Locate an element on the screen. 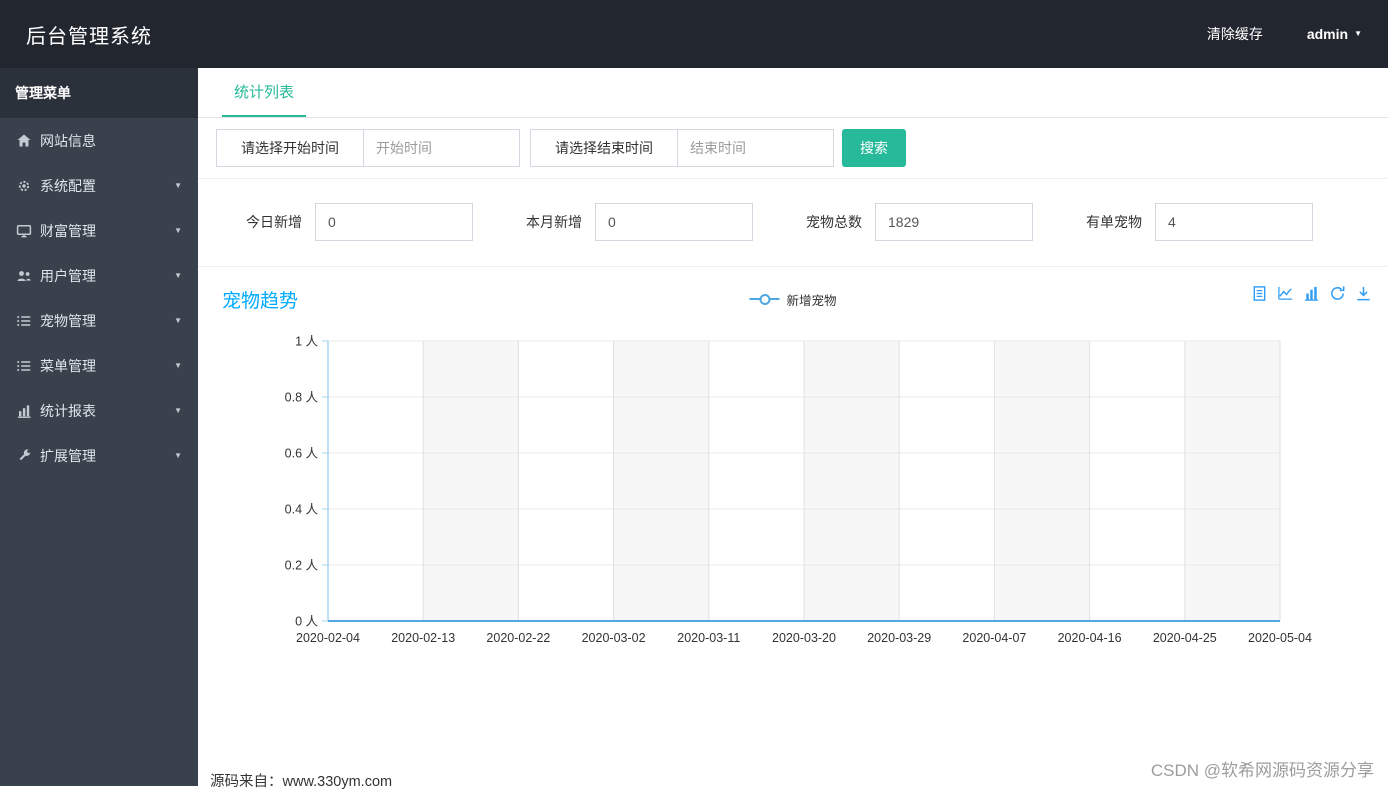  sidebar-item-extensions: 扩展管理 ▼ is located at coordinates (99, 455).